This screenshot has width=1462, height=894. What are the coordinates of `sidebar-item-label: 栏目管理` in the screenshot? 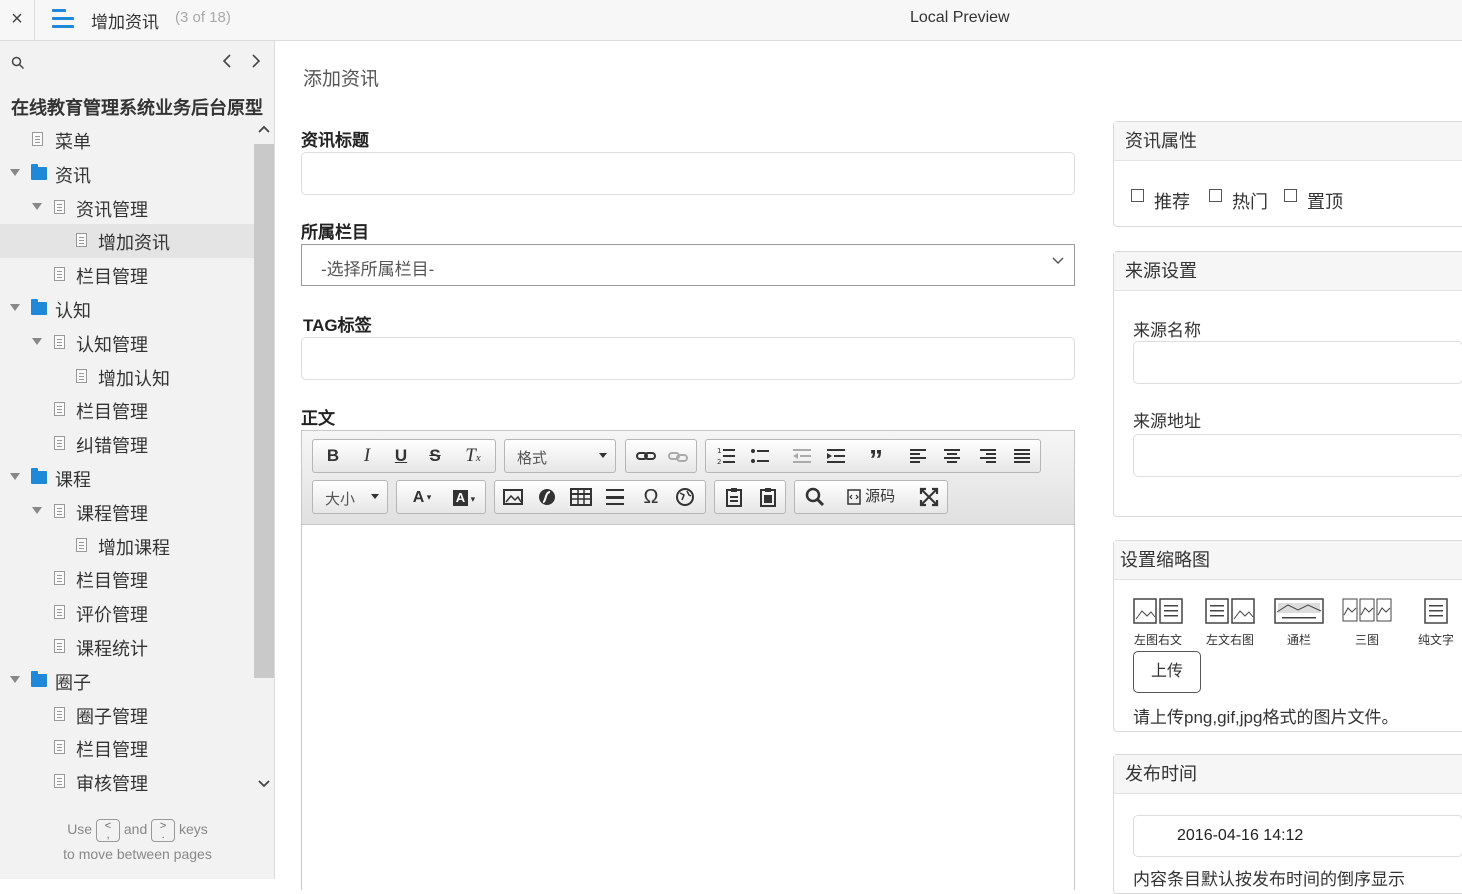 It's located at (112, 277).